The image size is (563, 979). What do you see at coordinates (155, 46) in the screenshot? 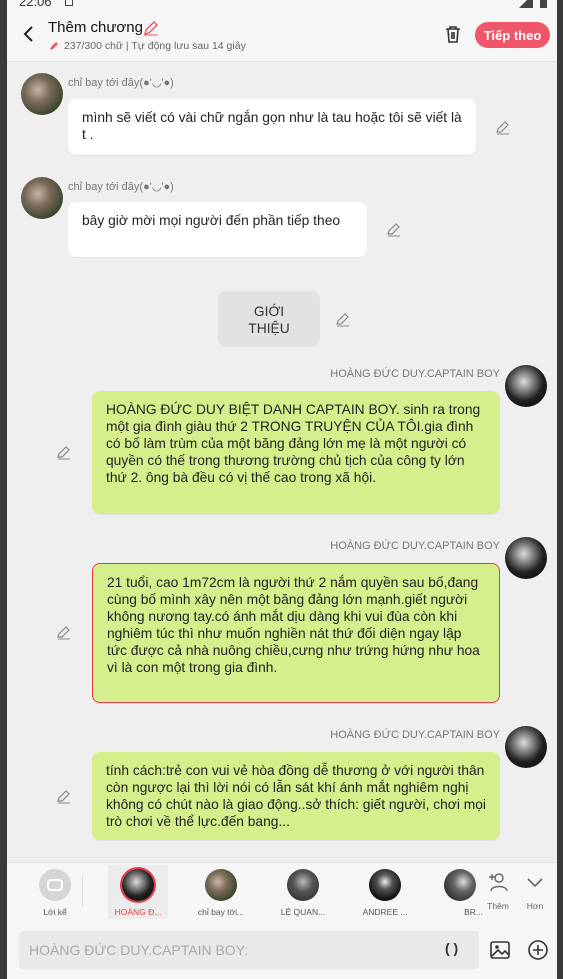
I see `subtitle-text: 237/300 chữ | Tự động lưu sau 14 giây` at bounding box center [155, 46].